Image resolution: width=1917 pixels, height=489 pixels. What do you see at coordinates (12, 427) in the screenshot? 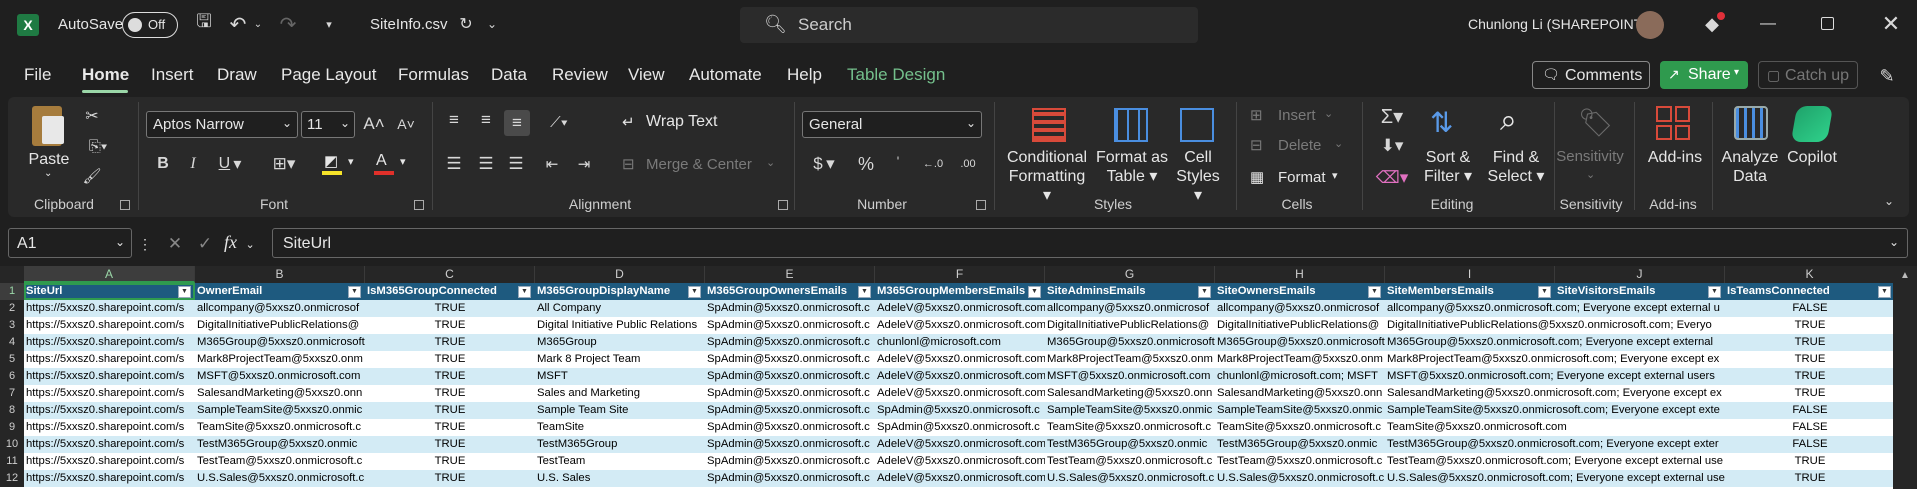
I see `row-header: 9` at bounding box center [12, 427].